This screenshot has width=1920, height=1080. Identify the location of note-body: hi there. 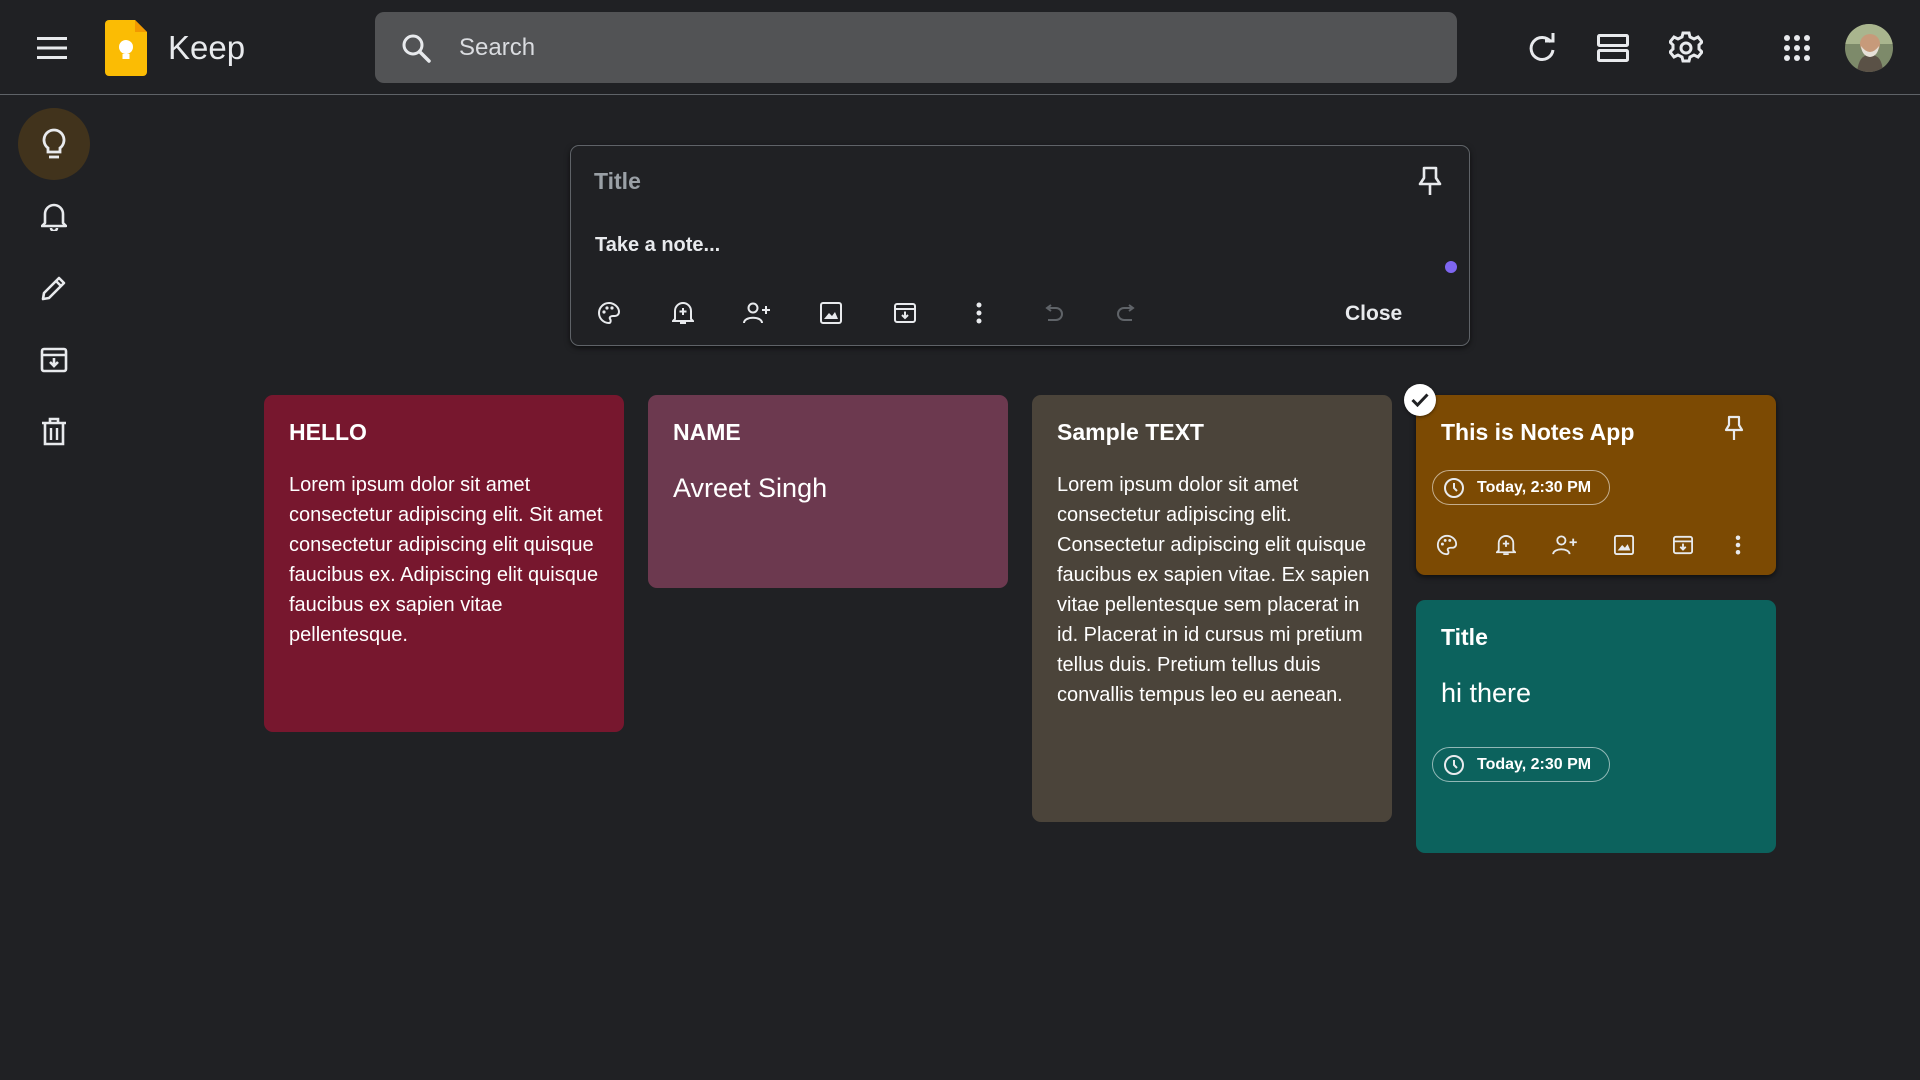
(1486, 693).